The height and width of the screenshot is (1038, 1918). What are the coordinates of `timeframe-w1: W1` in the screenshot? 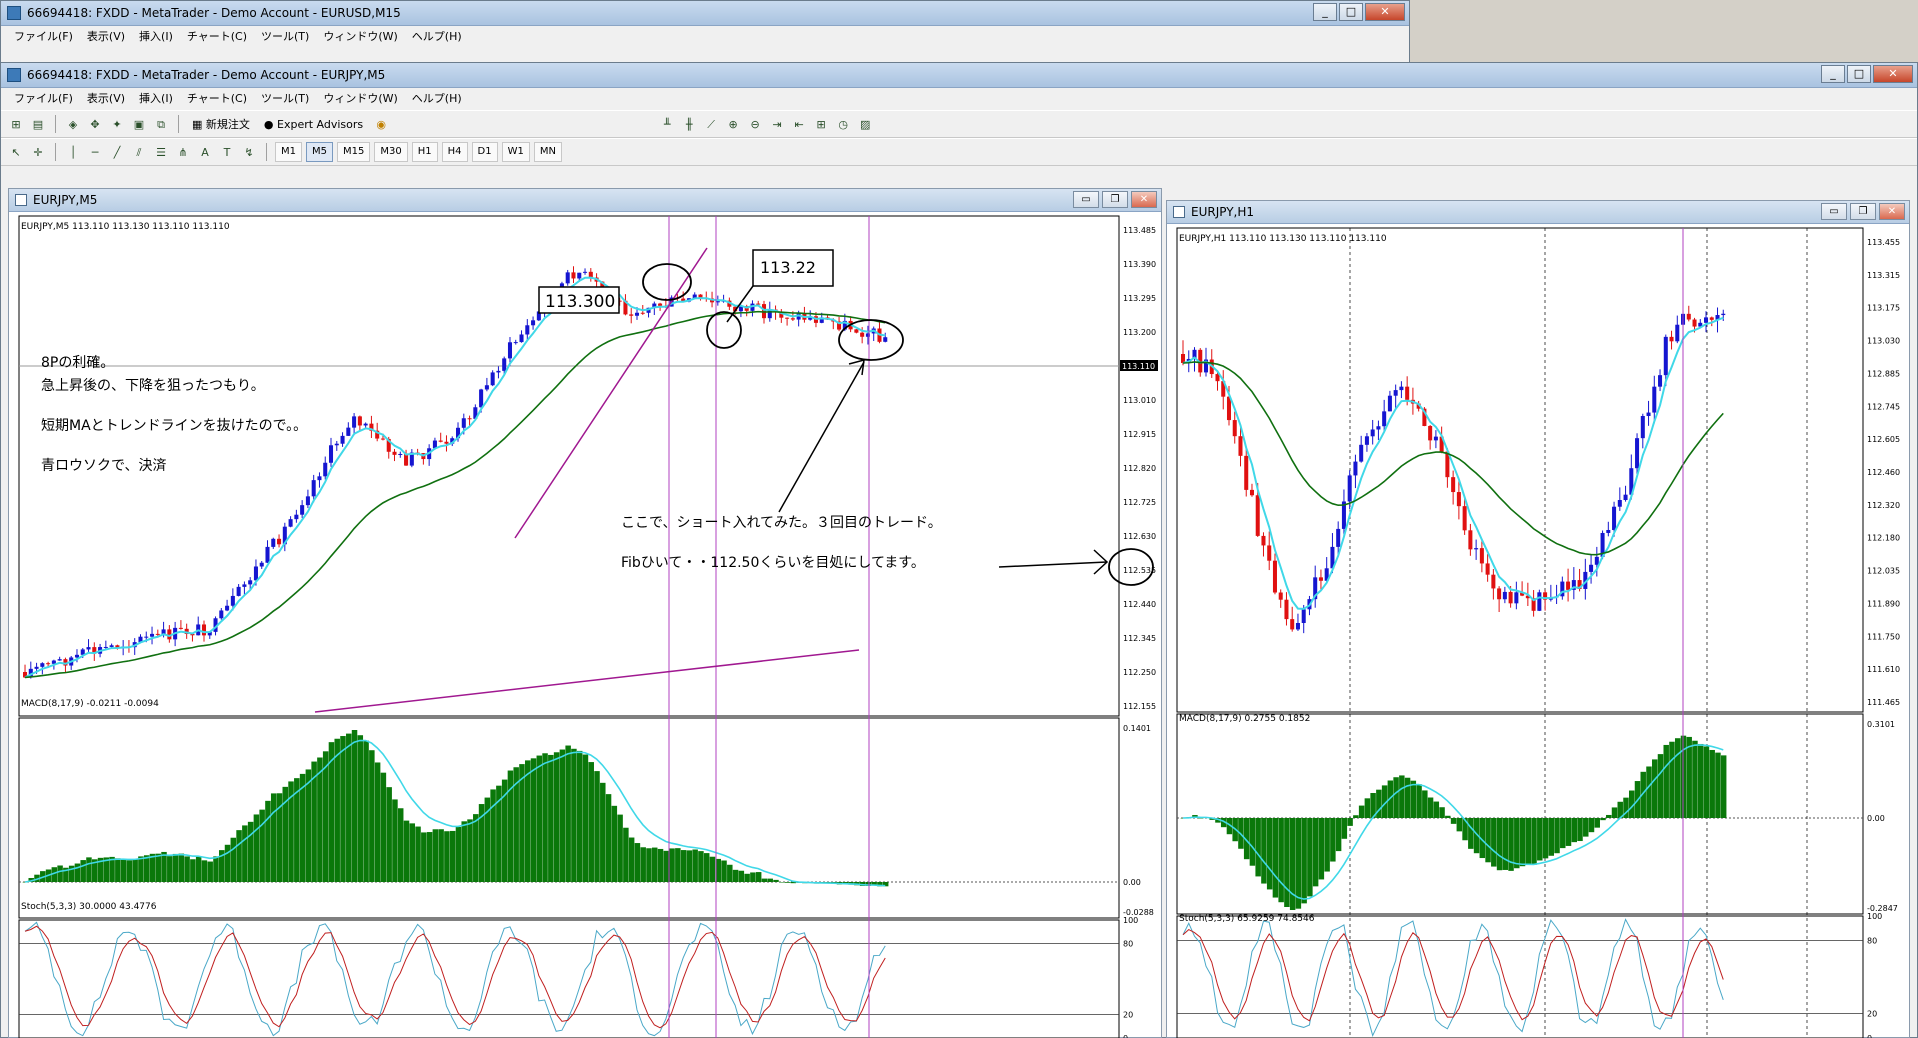 It's located at (515, 152).